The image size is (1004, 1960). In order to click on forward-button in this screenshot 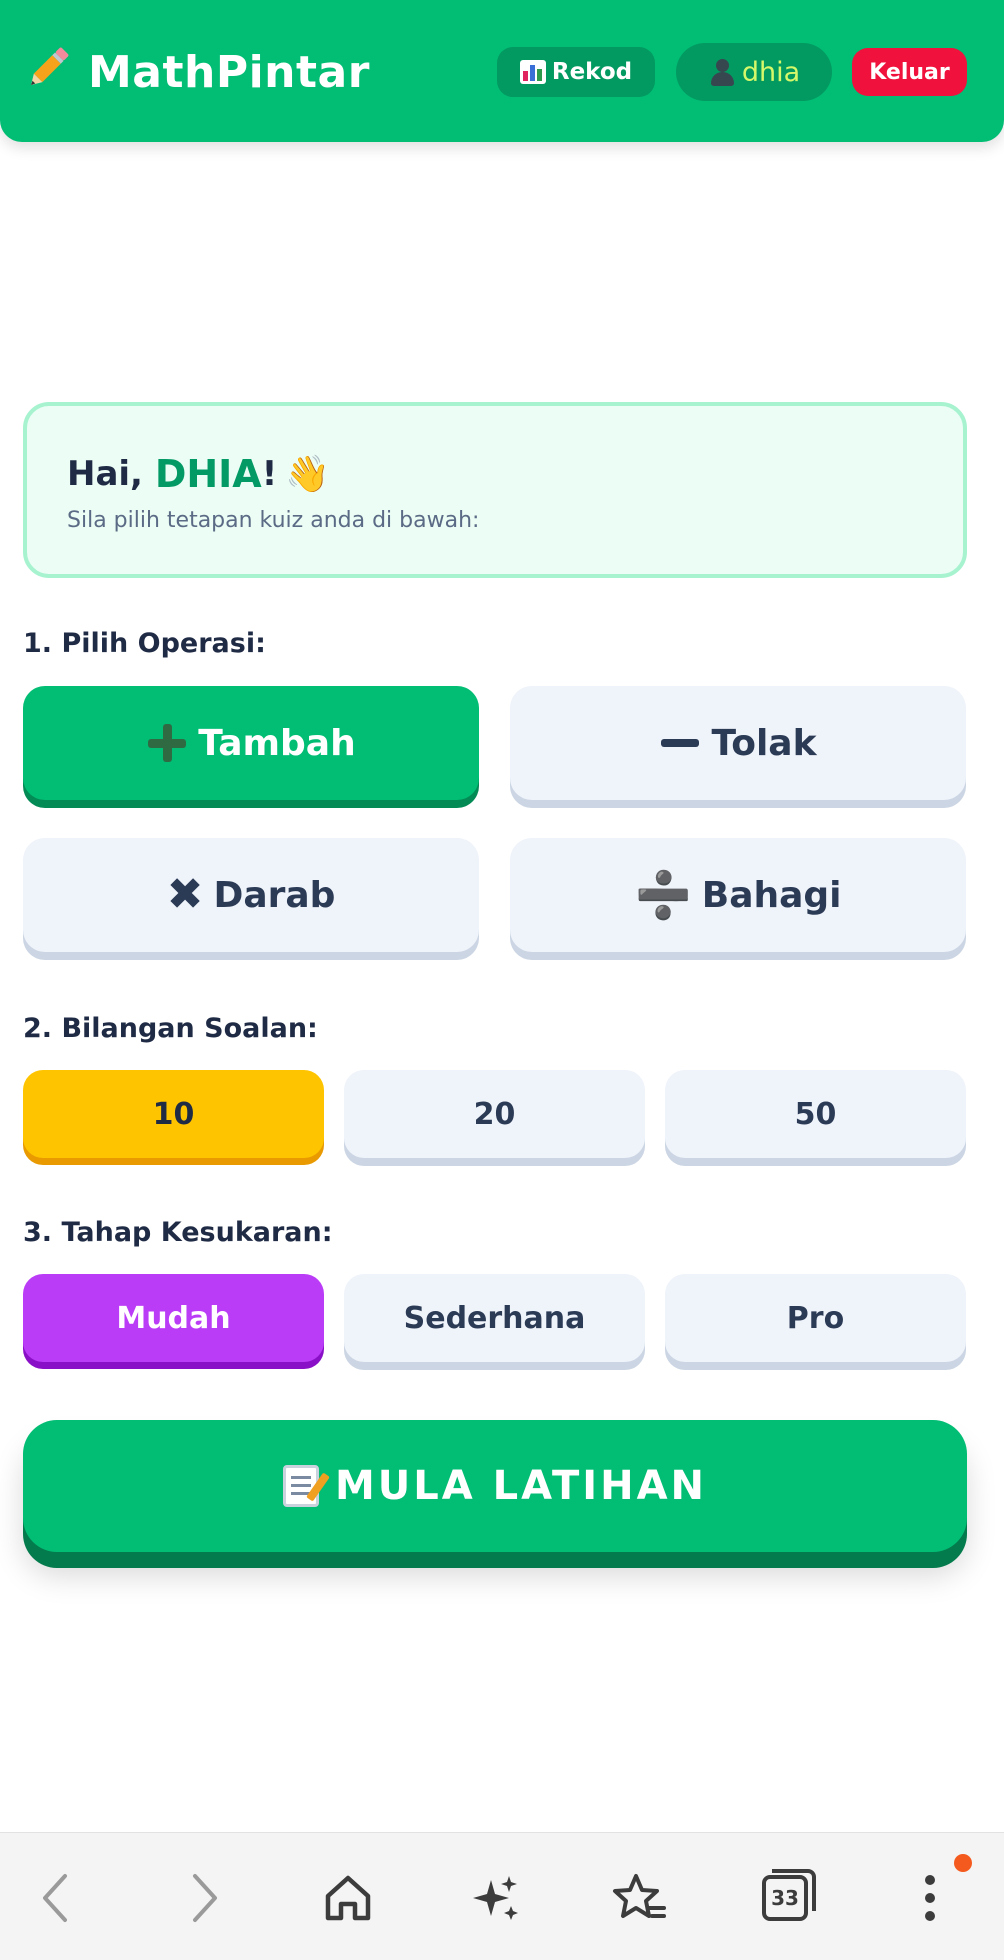, I will do `click(205, 1898)`.